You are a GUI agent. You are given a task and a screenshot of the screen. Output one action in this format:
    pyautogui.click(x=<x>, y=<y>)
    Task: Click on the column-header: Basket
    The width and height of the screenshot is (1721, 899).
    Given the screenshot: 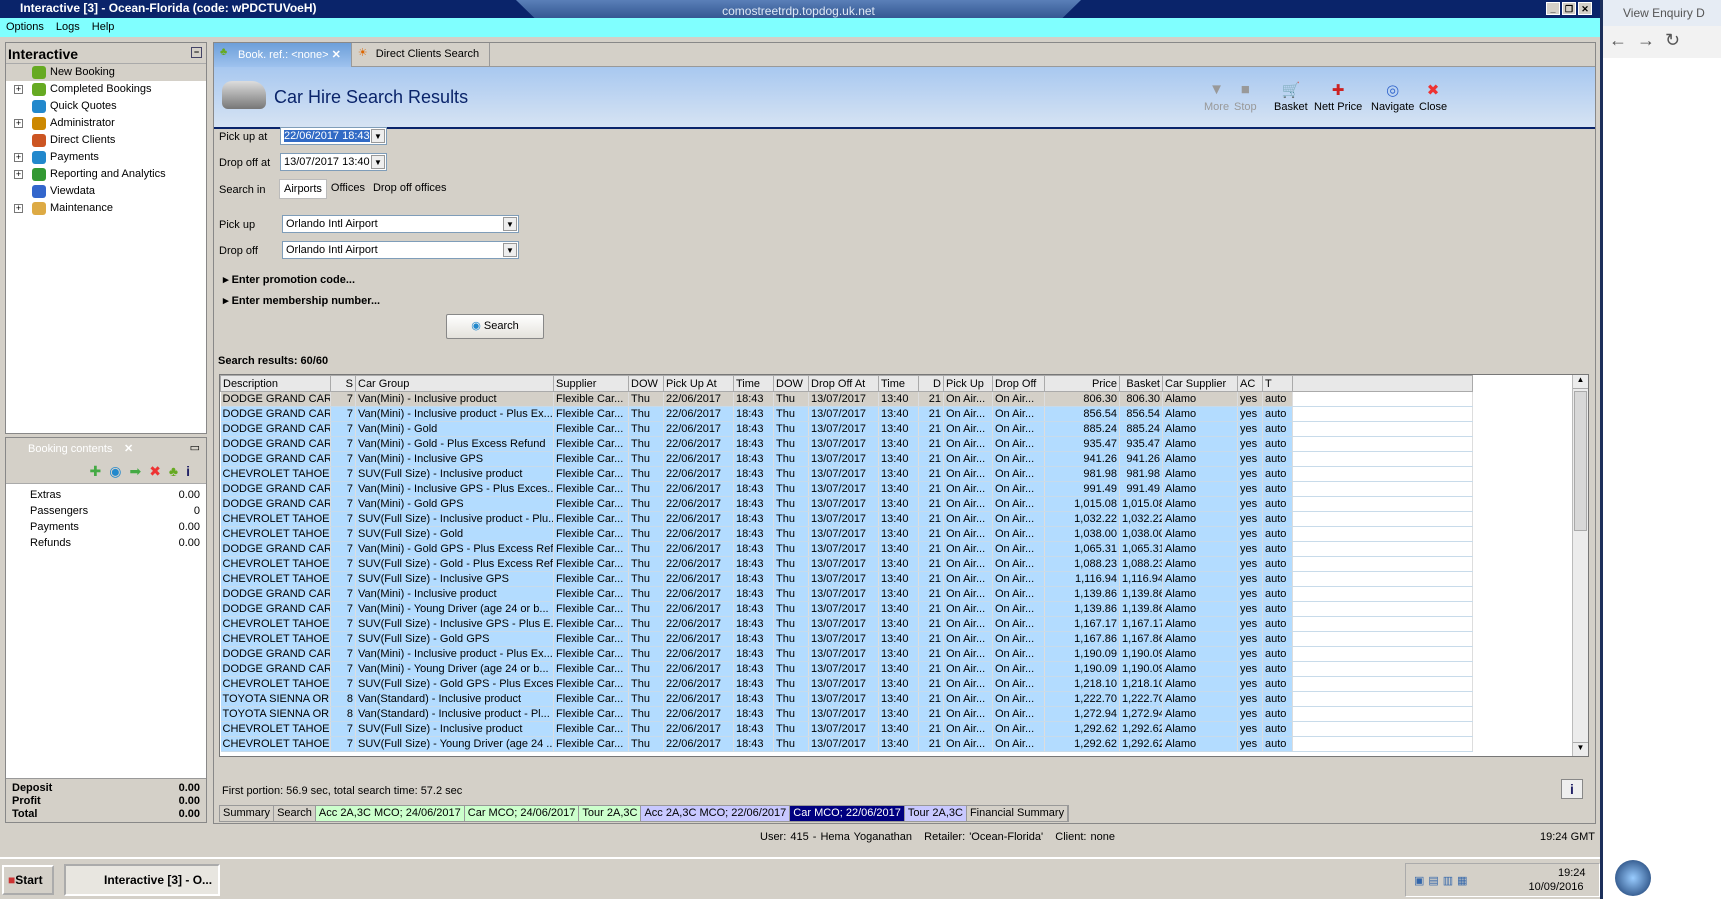 What is the action you would take?
    pyautogui.click(x=1141, y=383)
    